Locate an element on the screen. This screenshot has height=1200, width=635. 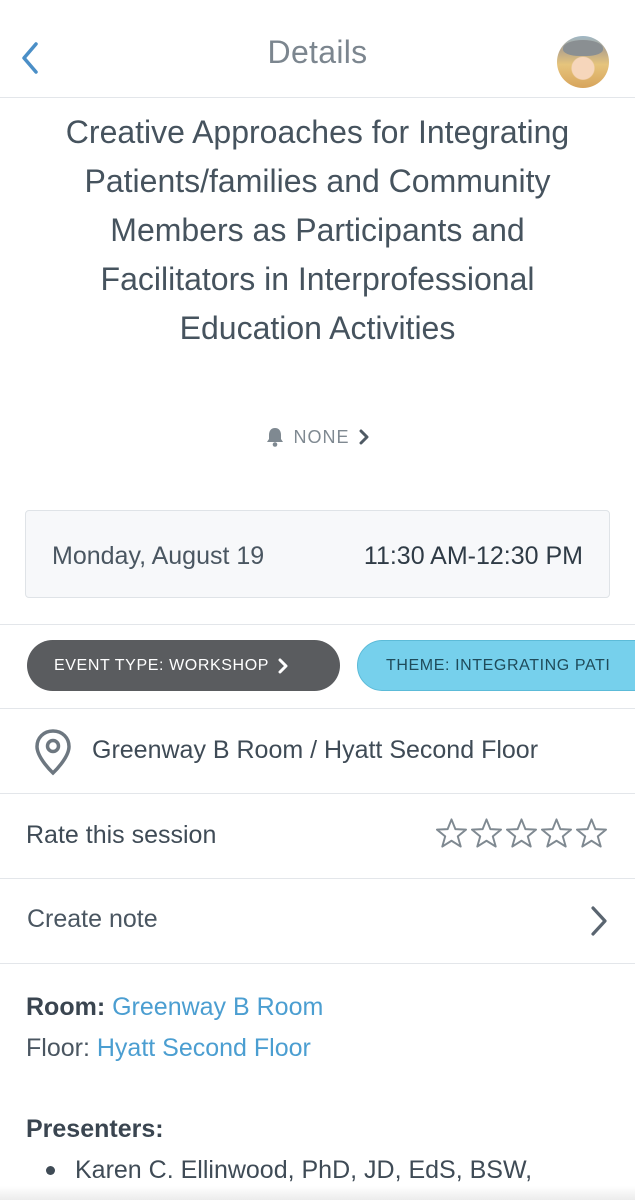
star-3-icon is located at coordinates (521, 833).